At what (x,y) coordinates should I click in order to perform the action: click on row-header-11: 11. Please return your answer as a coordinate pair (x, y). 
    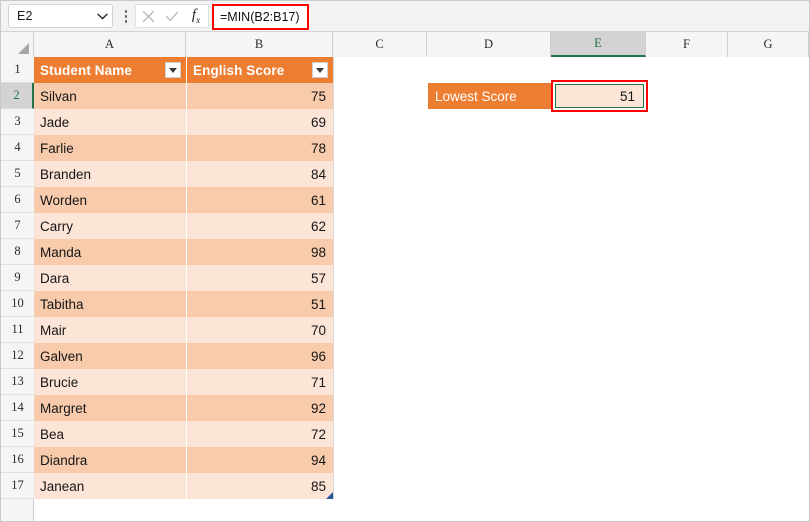
    Looking at the image, I should click on (17, 330).